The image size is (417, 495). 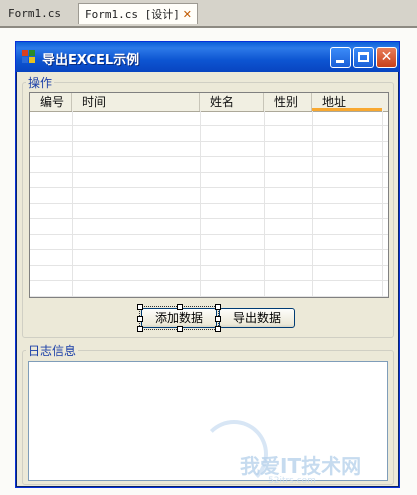 I want to click on column-header-gender: 性别, so click(x=288, y=102).